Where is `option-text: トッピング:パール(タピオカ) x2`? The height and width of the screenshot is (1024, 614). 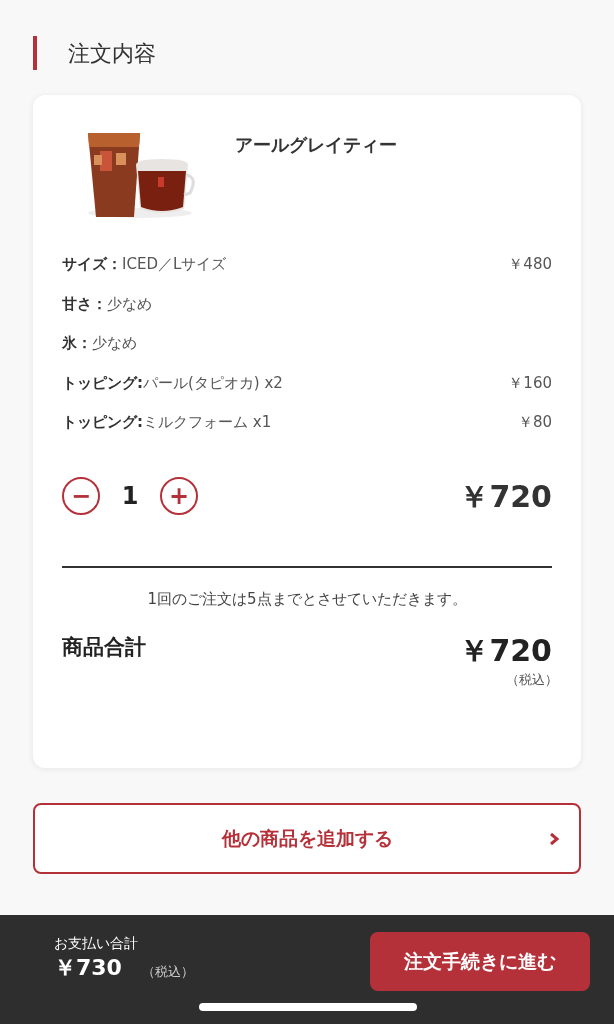 option-text: トッピング:パール(タピオカ) x2 is located at coordinates (172, 383).